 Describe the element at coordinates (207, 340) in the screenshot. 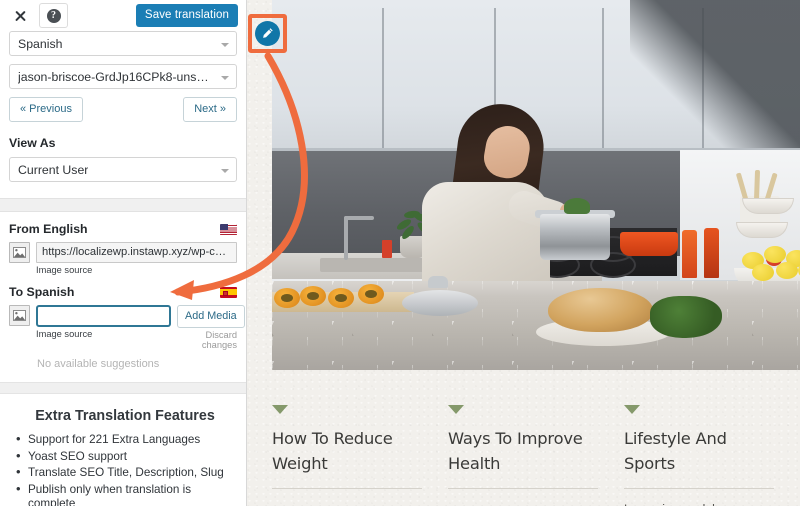

I see `discard-changes-link: Discard changes` at that location.